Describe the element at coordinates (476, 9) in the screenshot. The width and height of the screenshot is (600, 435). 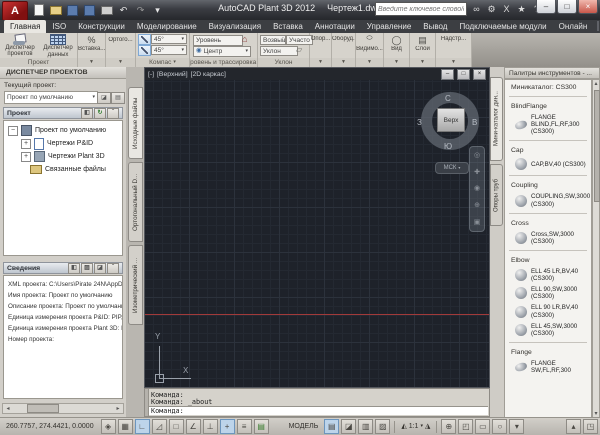
I see `search-icon: ∞` at that location.